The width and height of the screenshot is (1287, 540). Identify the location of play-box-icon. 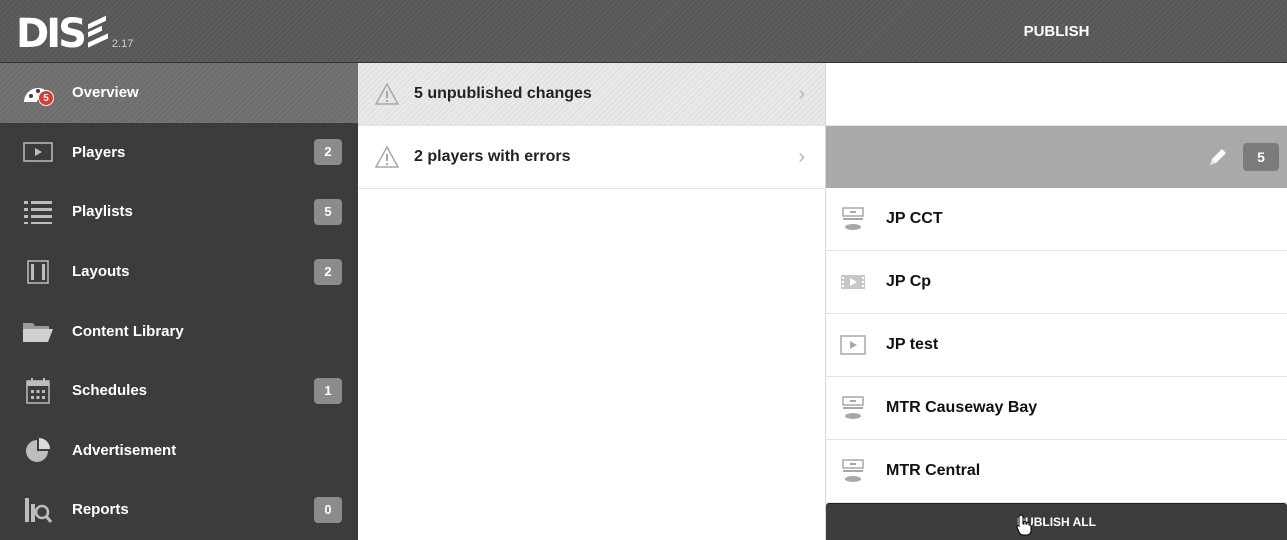
(853, 345).